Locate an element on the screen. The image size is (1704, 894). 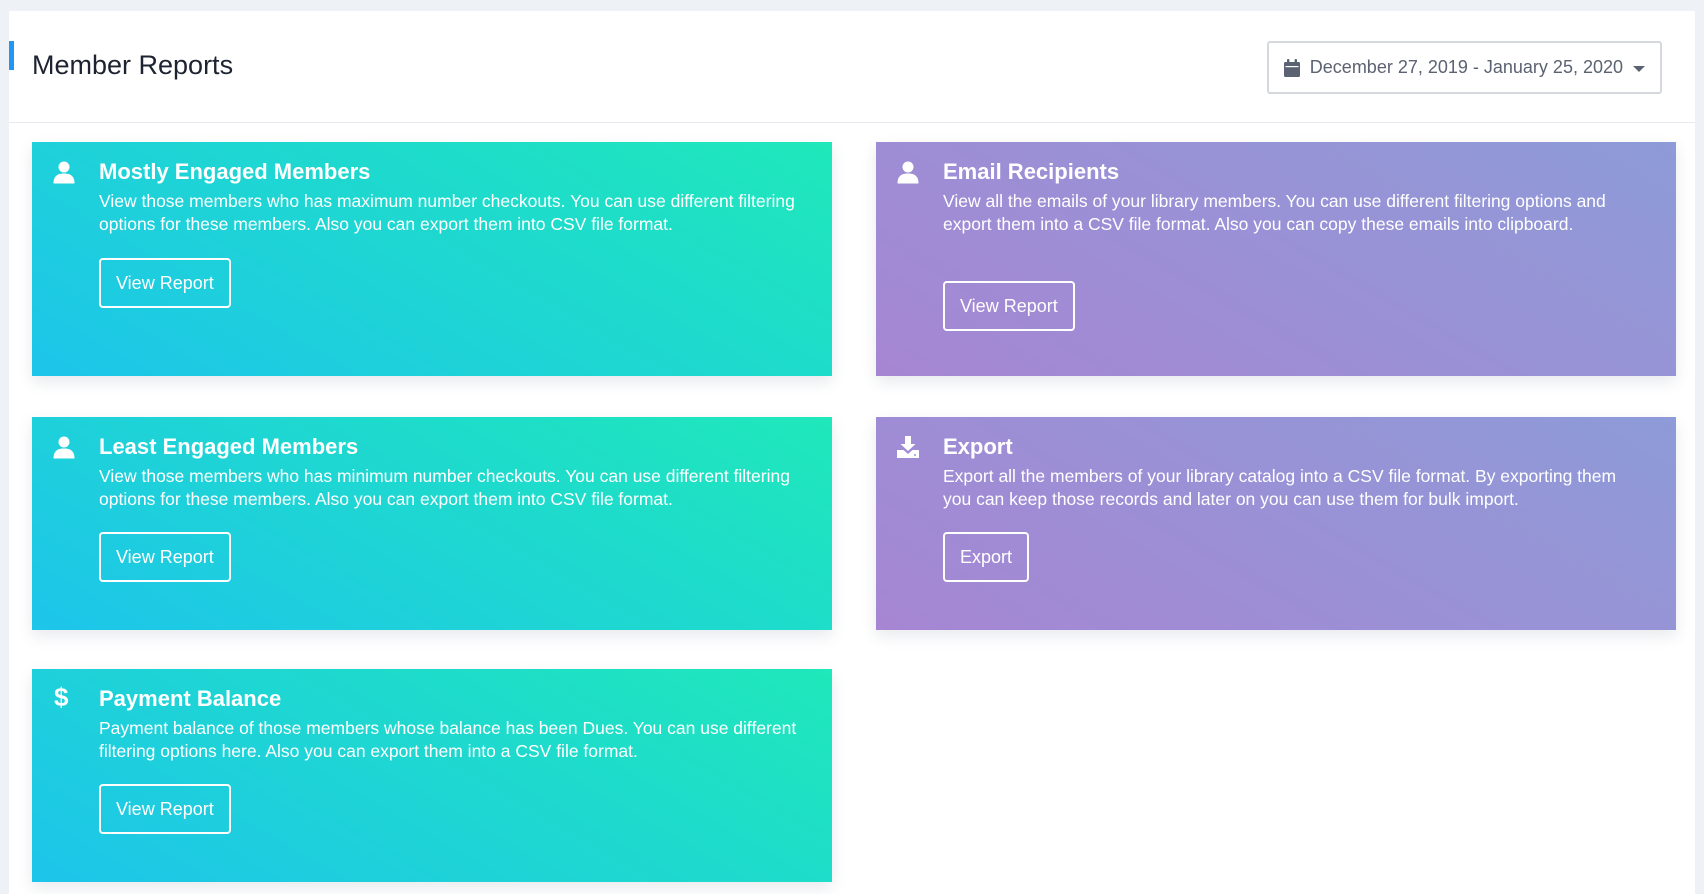
calendar-icon is located at coordinates (1291, 67).